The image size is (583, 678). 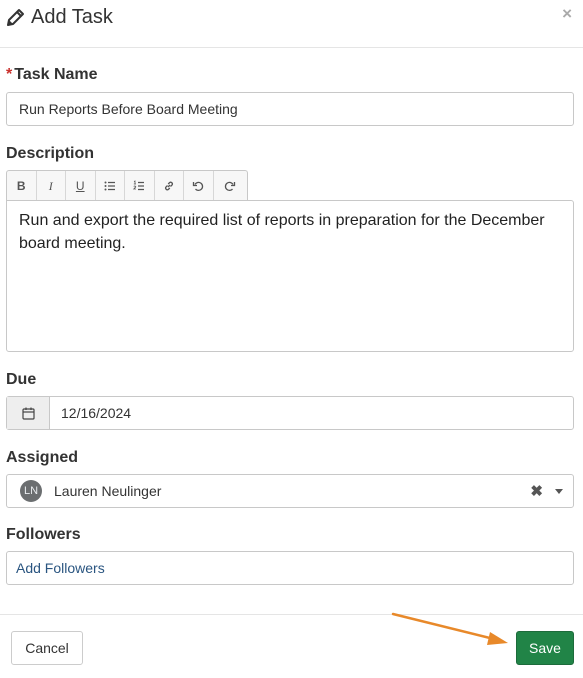 I want to click on save-button: Save, so click(x=545, y=648).